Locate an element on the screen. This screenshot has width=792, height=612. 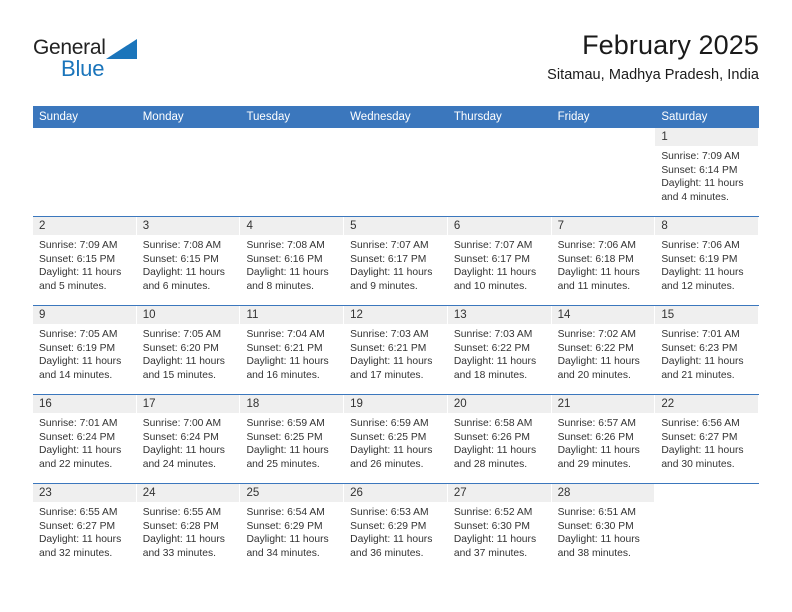
sunset-text: Sunset: 6:22 PM is located at coordinates (492, 348).